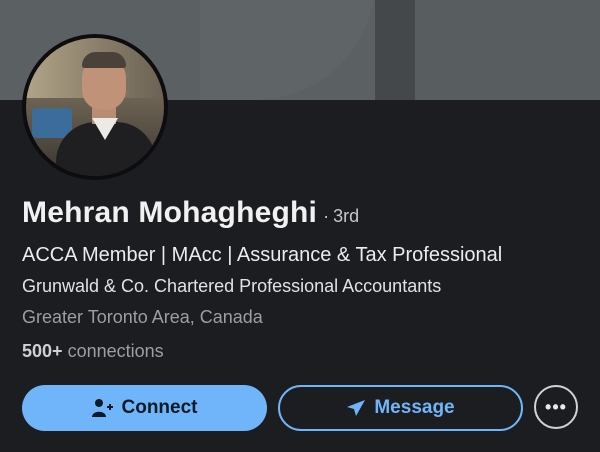 This screenshot has height=452, width=600. I want to click on connections-count: 500+, so click(42, 351).